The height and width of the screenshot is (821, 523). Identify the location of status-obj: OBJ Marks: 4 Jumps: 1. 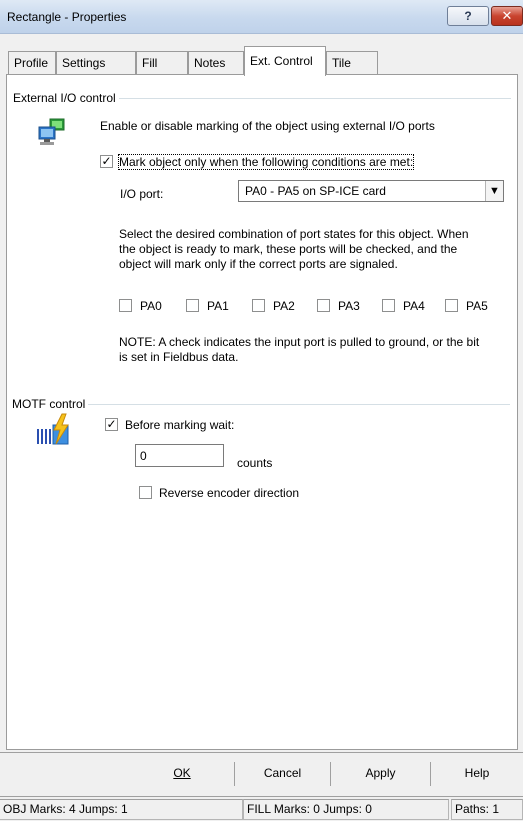
(121, 809).